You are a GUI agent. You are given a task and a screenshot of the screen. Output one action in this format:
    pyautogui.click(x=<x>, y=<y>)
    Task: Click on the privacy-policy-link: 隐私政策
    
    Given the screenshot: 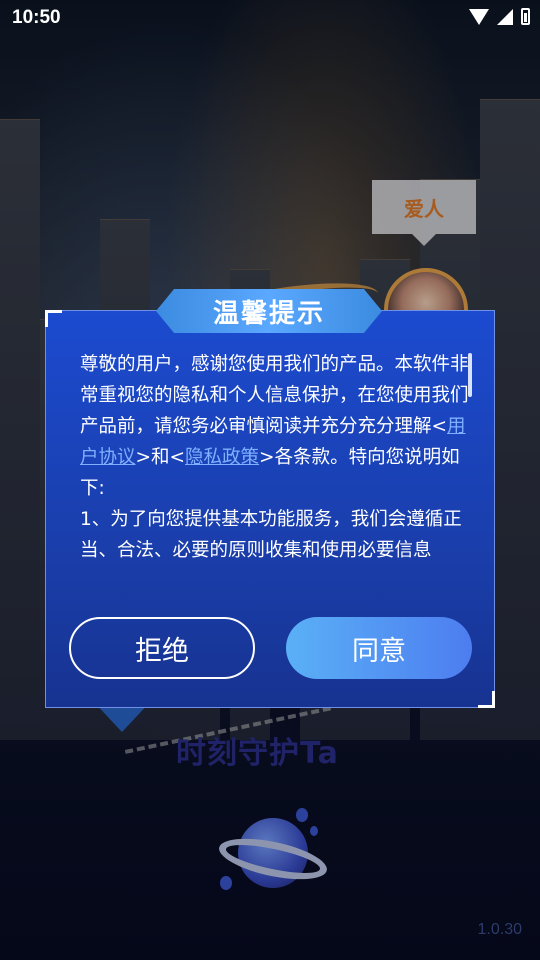 What is the action you would take?
    pyautogui.click(x=222, y=457)
    